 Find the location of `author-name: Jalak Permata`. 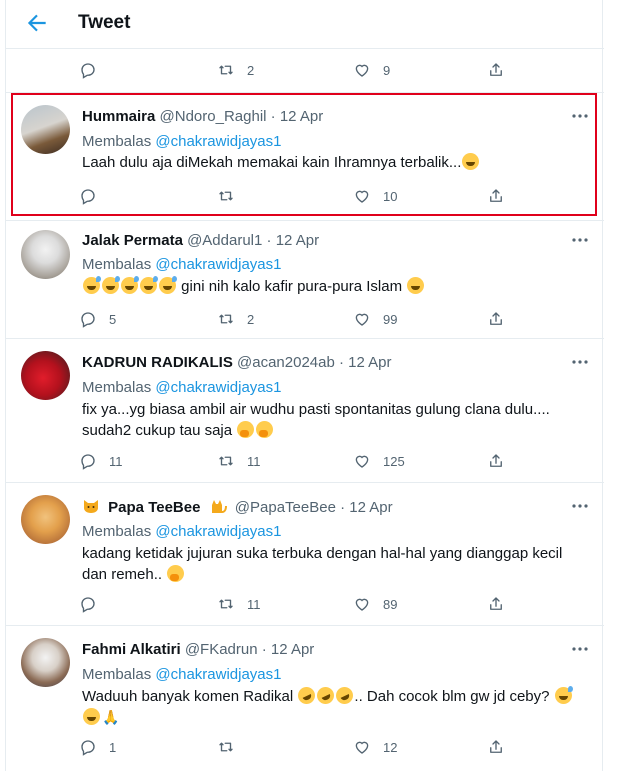

author-name: Jalak Permata is located at coordinates (132, 240).